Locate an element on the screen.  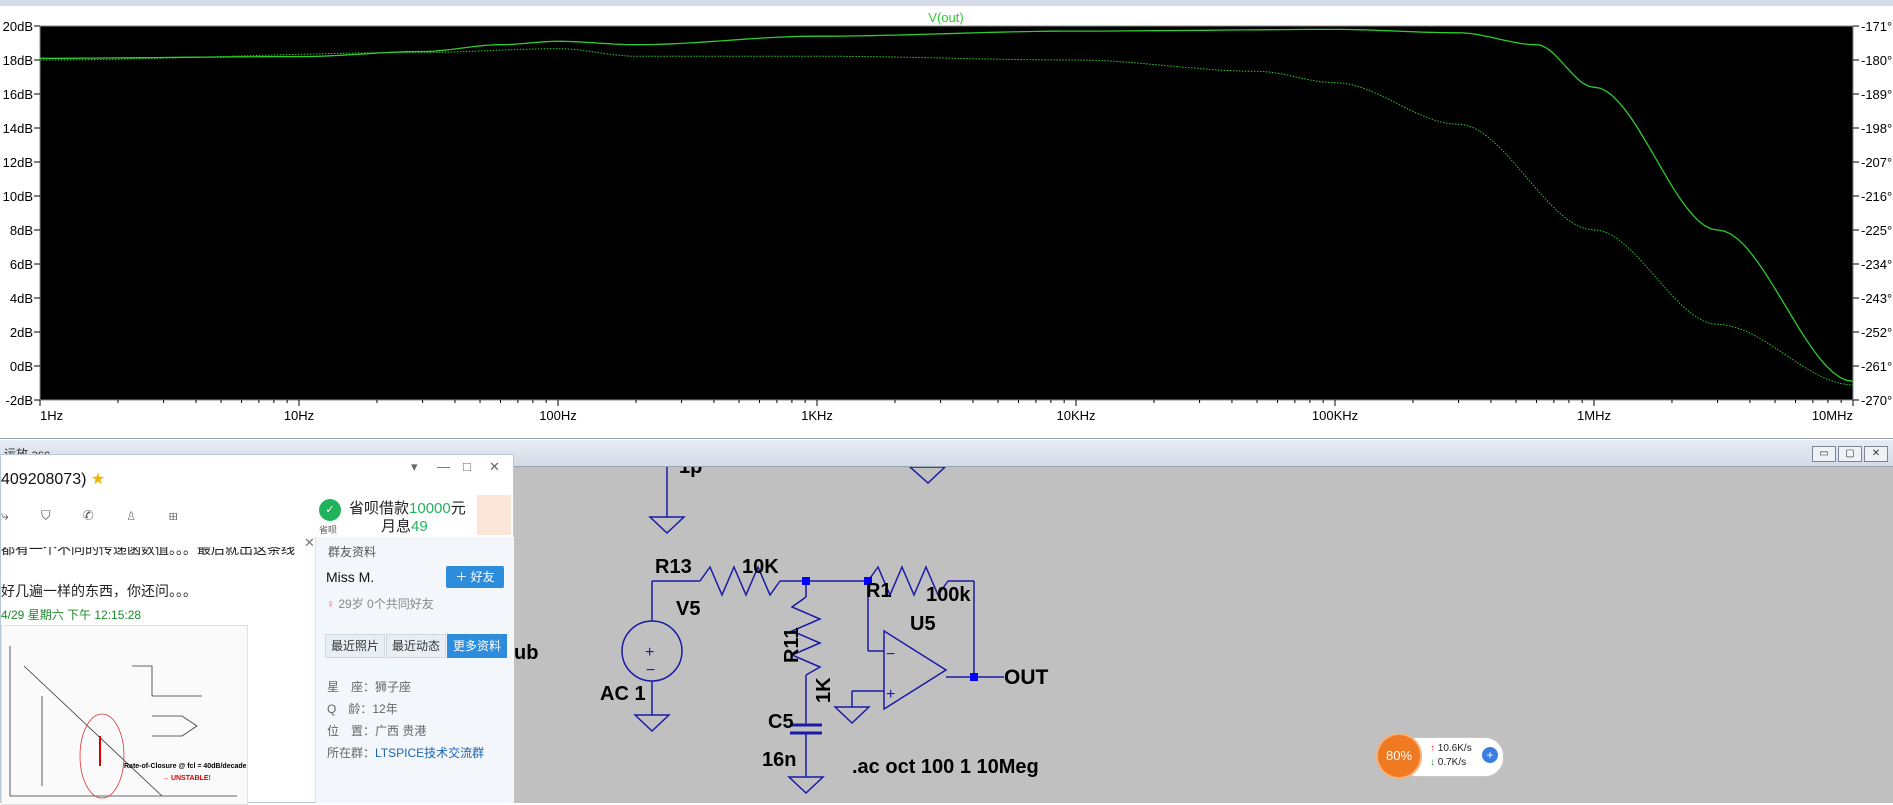
label-r1: R1 is located at coordinates (879, 591).